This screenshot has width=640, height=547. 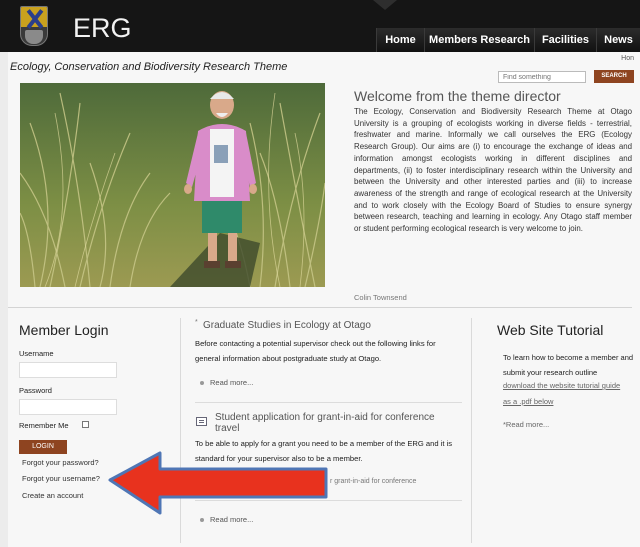 What do you see at coordinates (85, 424) in the screenshot?
I see `remember-me-checkbox` at bounding box center [85, 424].